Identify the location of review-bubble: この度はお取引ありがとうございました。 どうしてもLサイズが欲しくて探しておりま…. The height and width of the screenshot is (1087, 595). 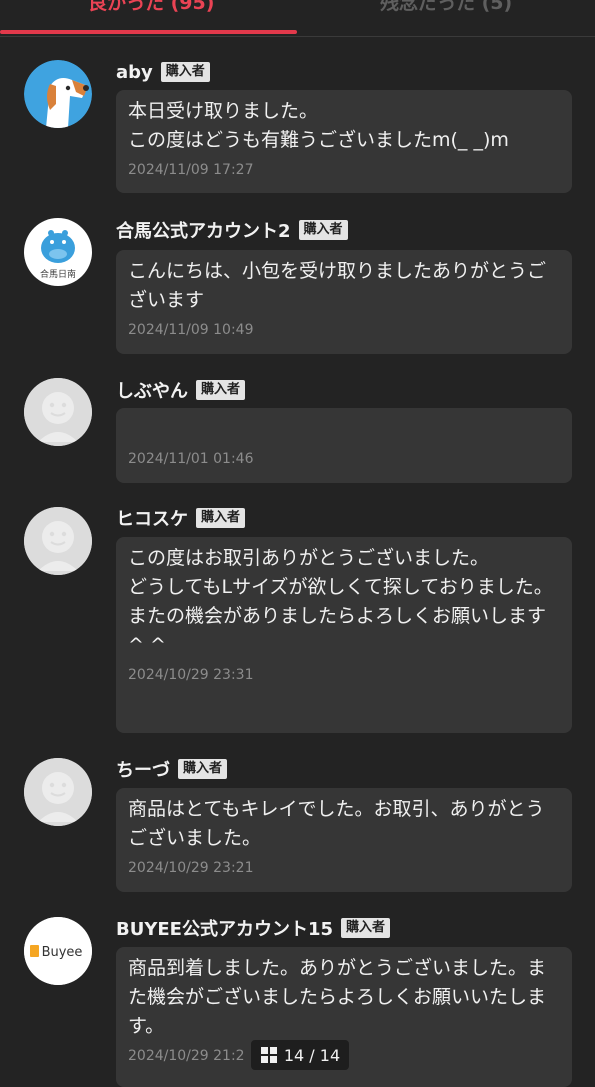
(344, 635).